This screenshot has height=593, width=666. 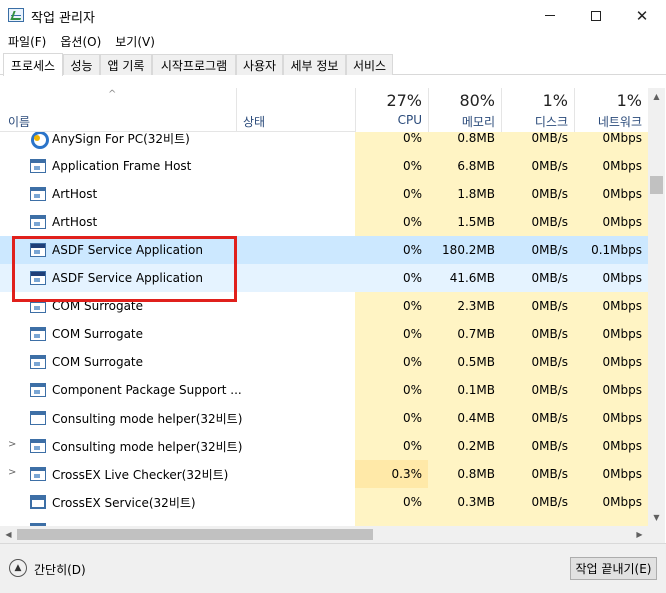 I want to click on table-row: COM Surrogate 0% 0.5MB 0MB/s 0Mbps, so click(x=324, y=362).